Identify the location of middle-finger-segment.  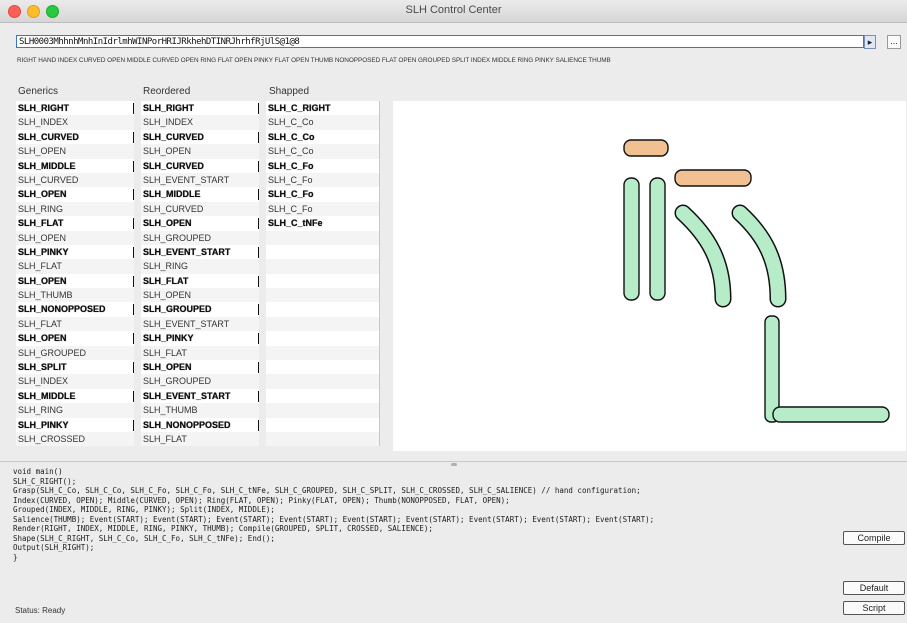
(657, 239).